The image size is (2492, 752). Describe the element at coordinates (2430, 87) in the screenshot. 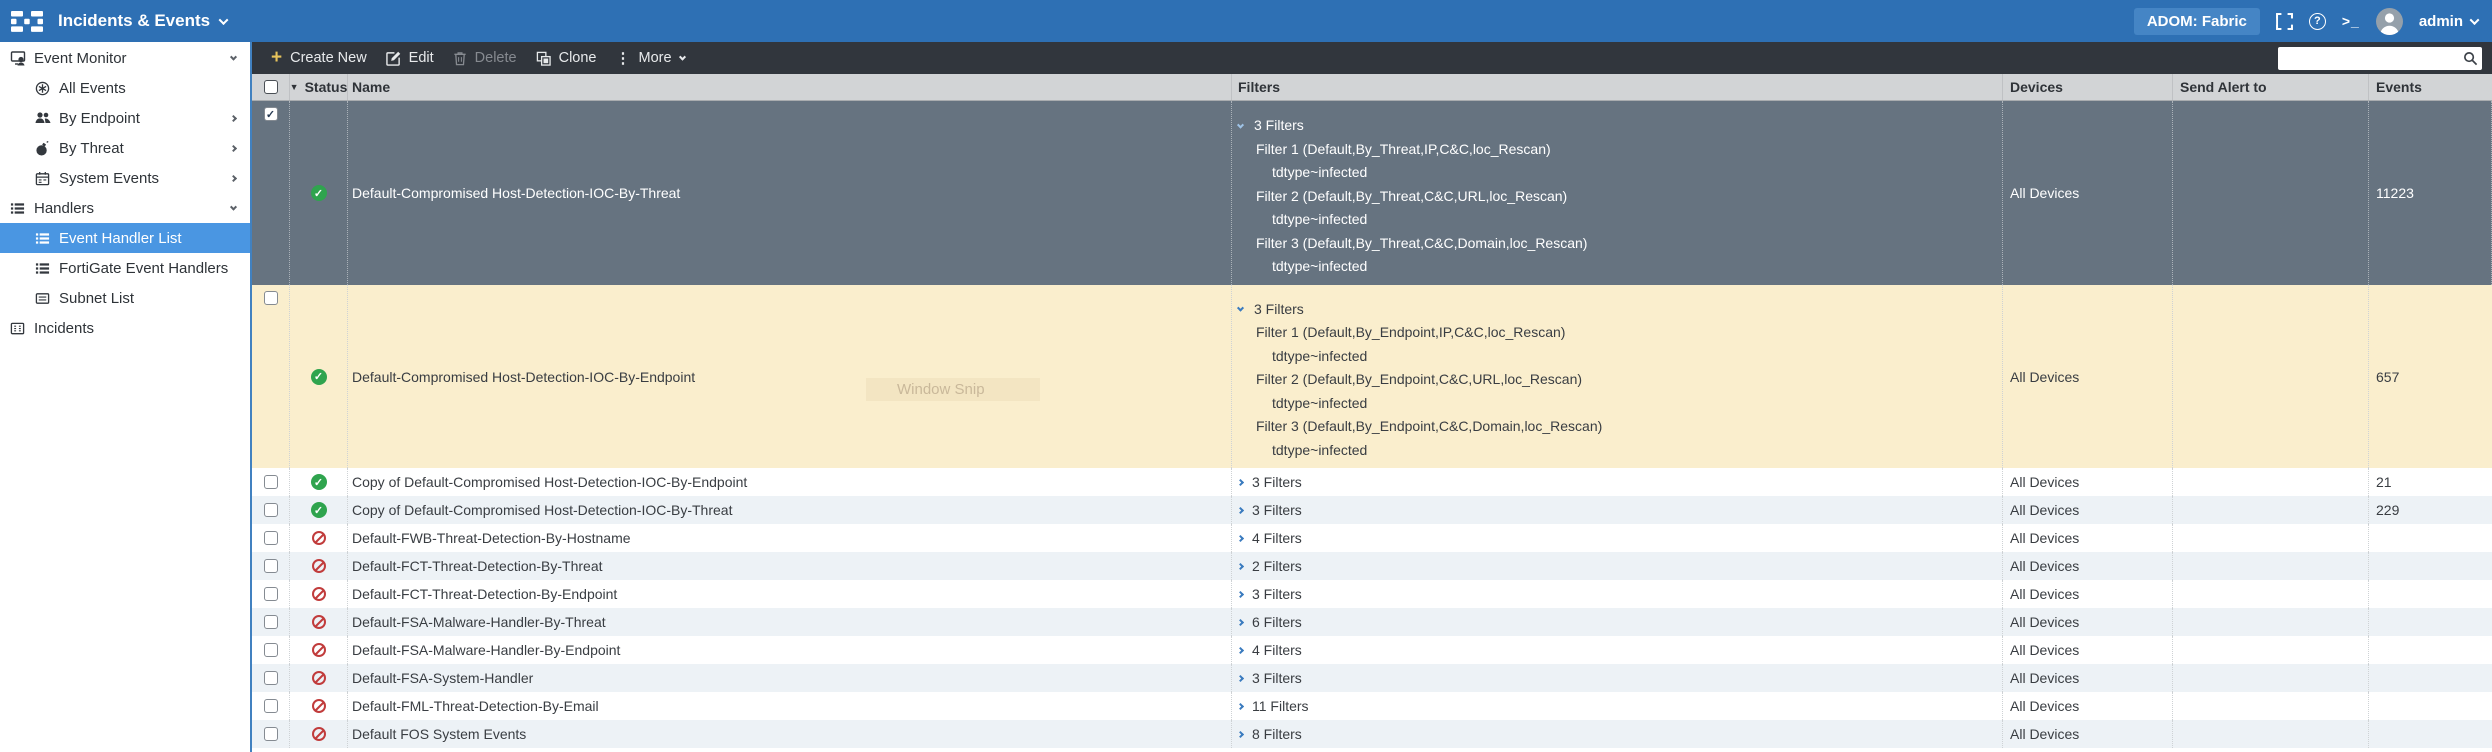

I see `column-header-events: Events` at that location.